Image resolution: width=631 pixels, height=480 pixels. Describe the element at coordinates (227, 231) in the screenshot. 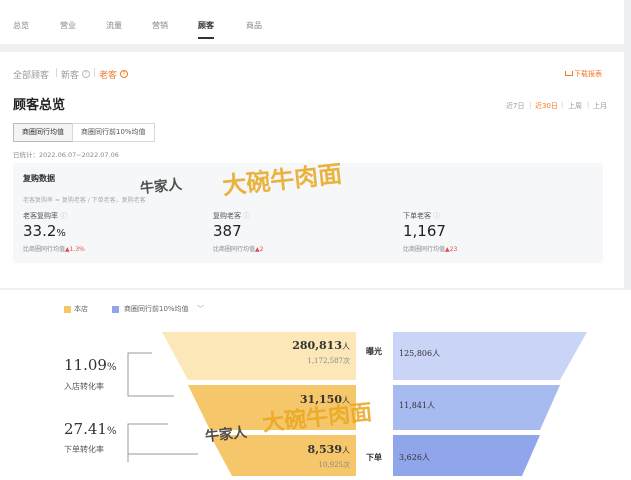

I see `metric-value: 387` at that location.